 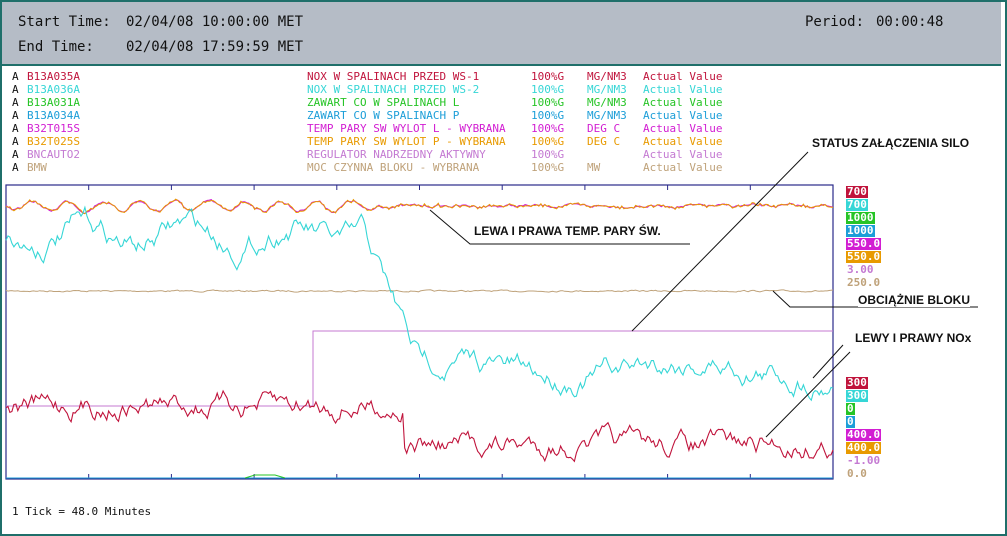 What do you see at coordinates (860, 269) in the screenshot?
I see `scale-label: 3.00` at bounding box center [860, 269].